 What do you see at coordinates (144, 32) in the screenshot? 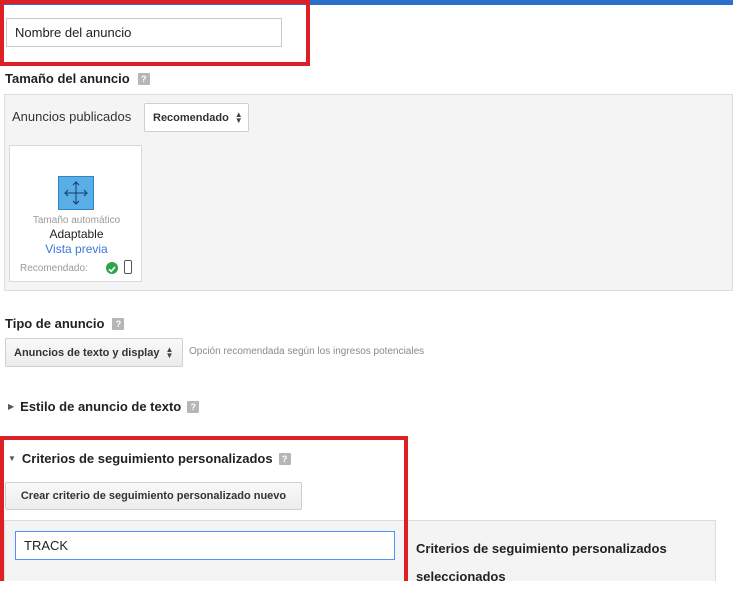
I see `ad-name-input` at bounding box center [144, 32].